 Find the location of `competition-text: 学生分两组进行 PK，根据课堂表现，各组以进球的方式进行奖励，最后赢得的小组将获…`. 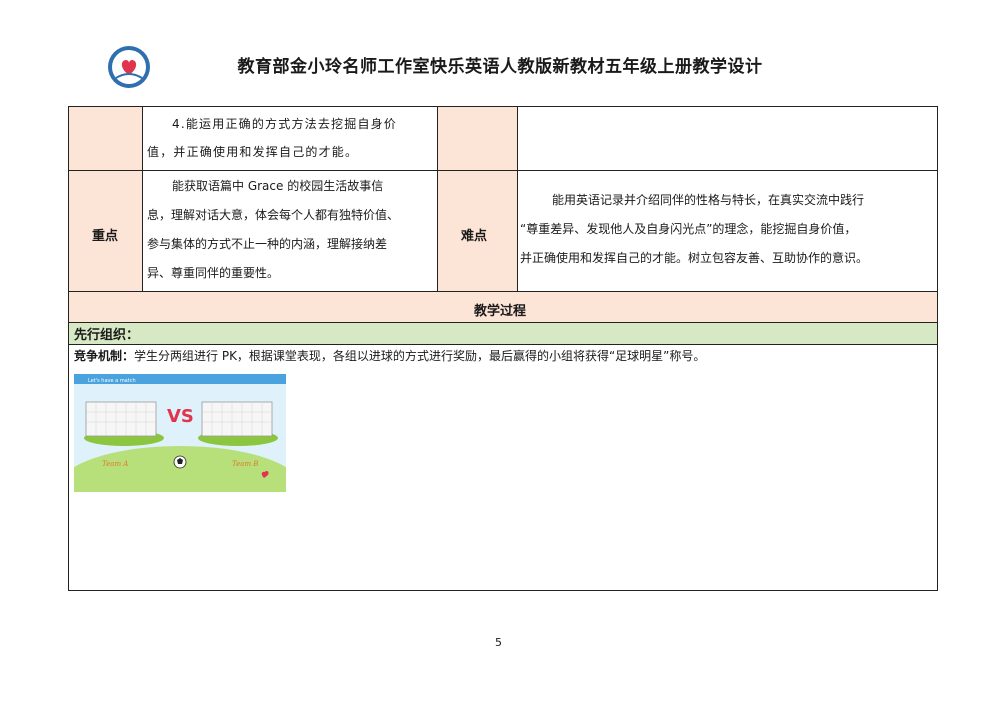

competition-text: 学生分两组进行 PK，根据课堂表现，各组以进球的方式进行奖励，最后赢得的小组将获… is located at coordinates (420, 356).